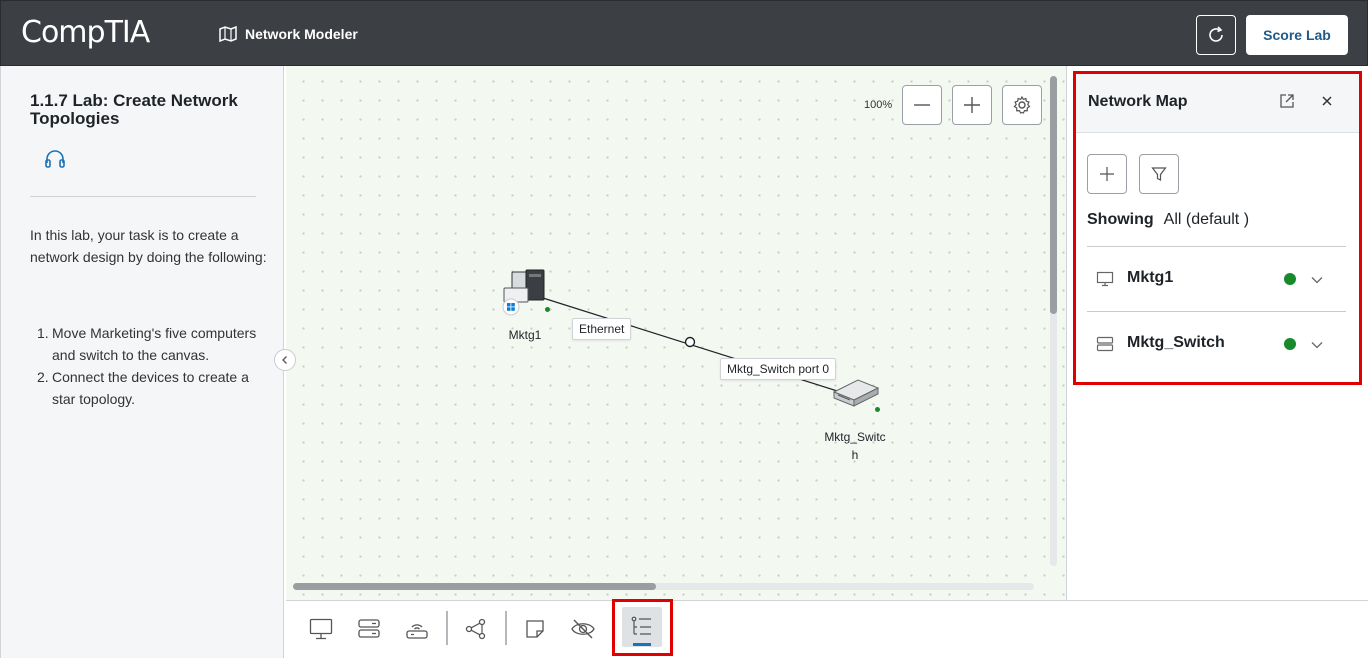 The image size is (1368, 658). What do you see at coordinates (878, 105) in the screenshot?
I see `zoom-level: 100%` at bounding box center [878, 105].